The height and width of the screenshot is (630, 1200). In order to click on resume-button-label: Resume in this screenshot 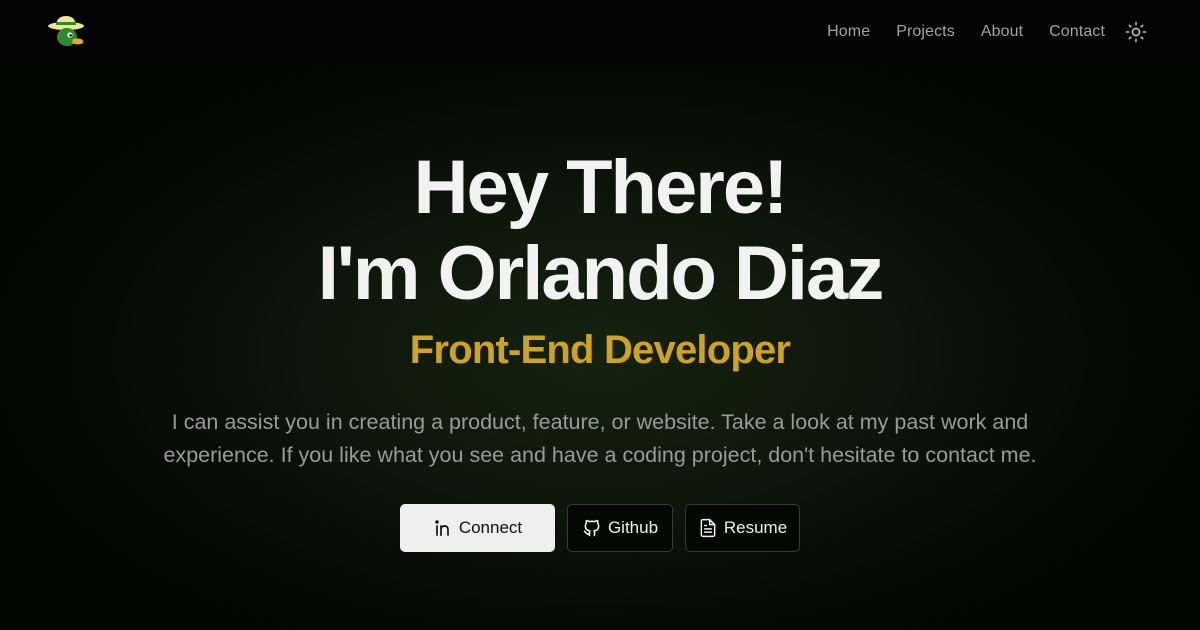, I will do `click(755, 527)`.